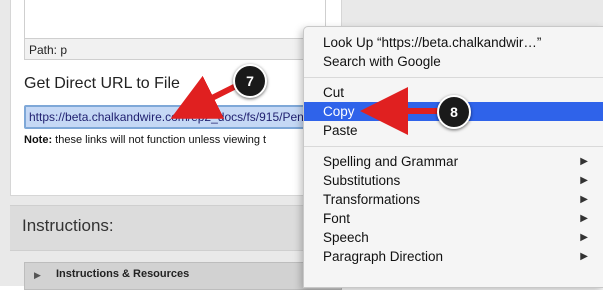 Image resolution: width=603 pixels, height=290 pixels. I want to click on annotation-arrows, so click(307, 105).